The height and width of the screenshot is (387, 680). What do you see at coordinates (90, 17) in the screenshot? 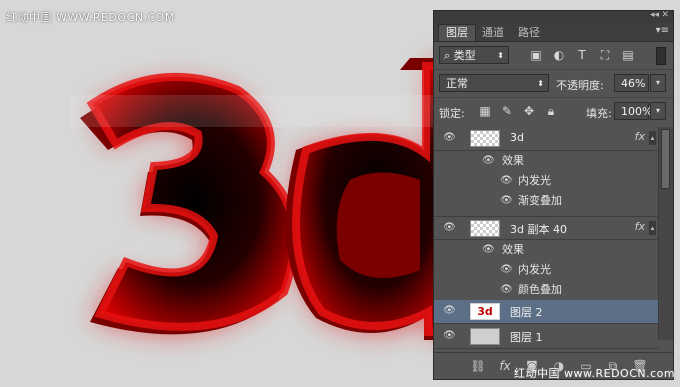
I see `watermark-top: 红动中国 WWW.REDOCN.COM` at bounding box center [90, 17].